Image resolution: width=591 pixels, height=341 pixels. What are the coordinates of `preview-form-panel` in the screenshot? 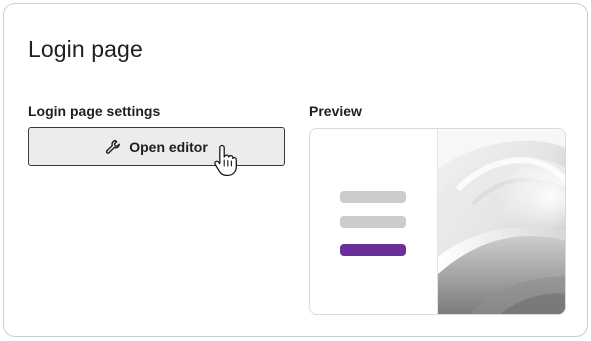 It's located at (373, 221).